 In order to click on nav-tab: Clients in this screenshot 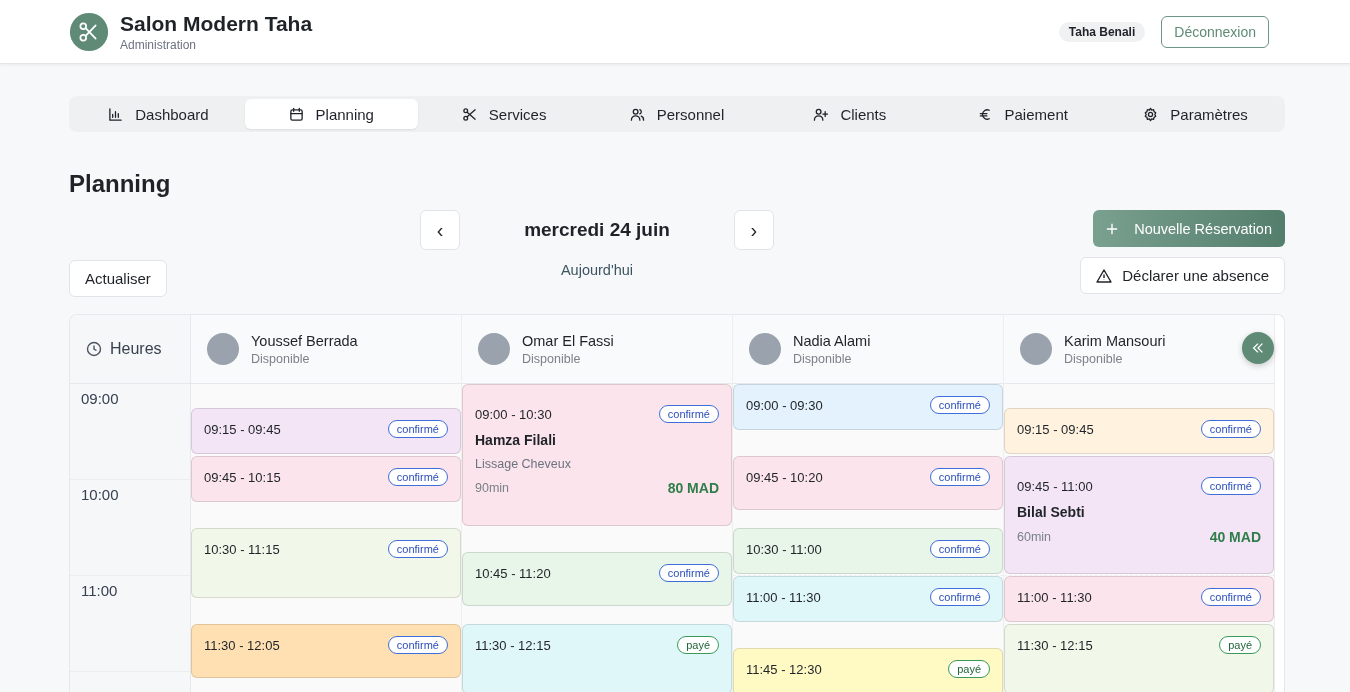, I will do `click(850, 114)`.